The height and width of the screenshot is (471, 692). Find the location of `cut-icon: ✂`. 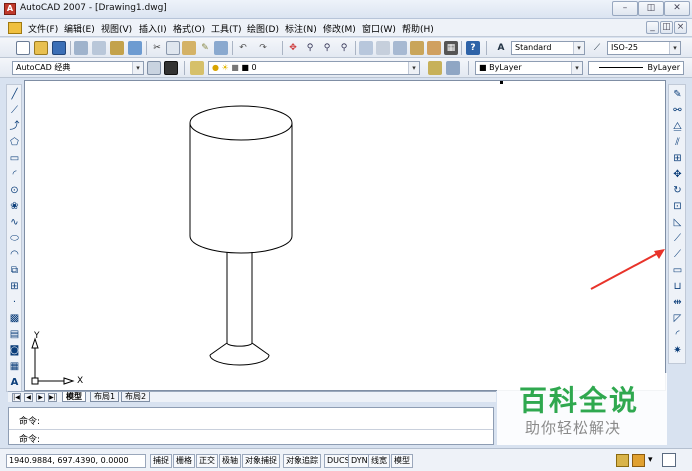

cut-icon: ✂ is located at coordinates (157, 48).